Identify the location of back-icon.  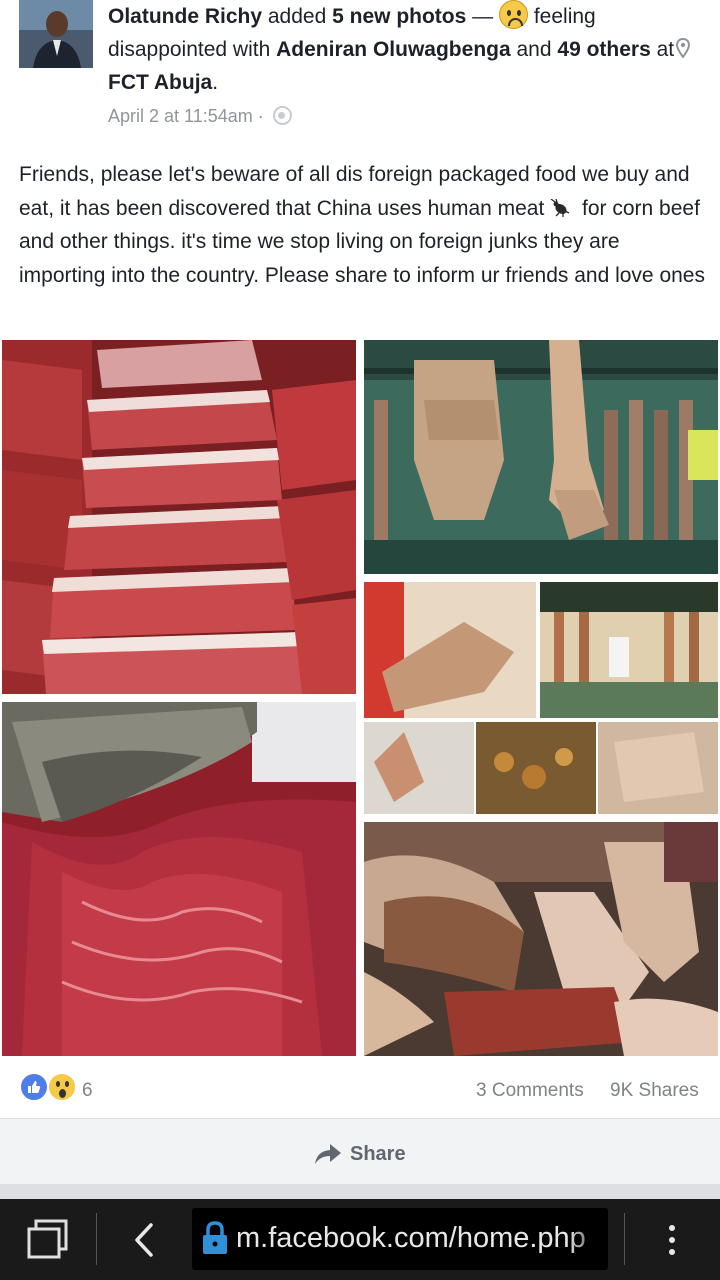
(145, 1240).